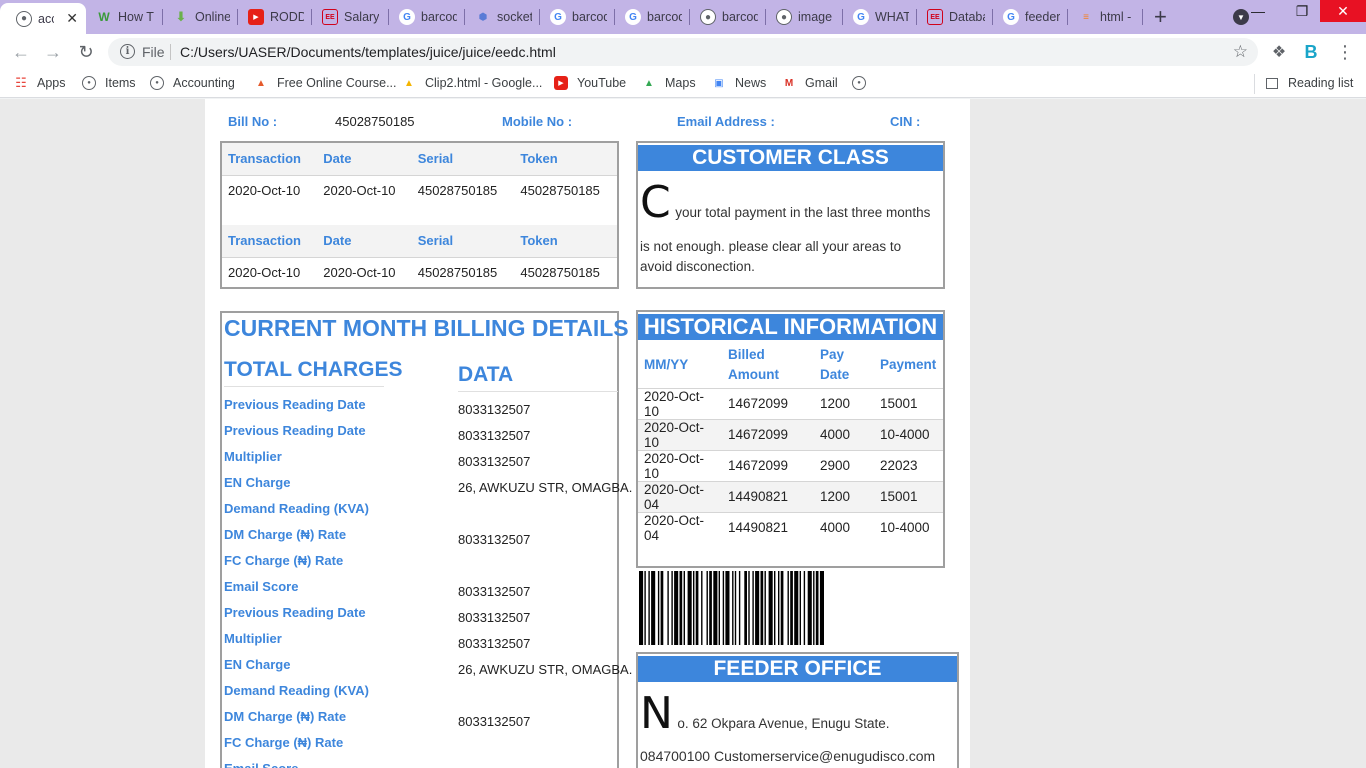 The height and width of the screenshot is (768, 1366). What do you see at coordinates (109, 83) in the screenshot?
I see `bookmark-item: ● Items` at bounding box center [109, 83].